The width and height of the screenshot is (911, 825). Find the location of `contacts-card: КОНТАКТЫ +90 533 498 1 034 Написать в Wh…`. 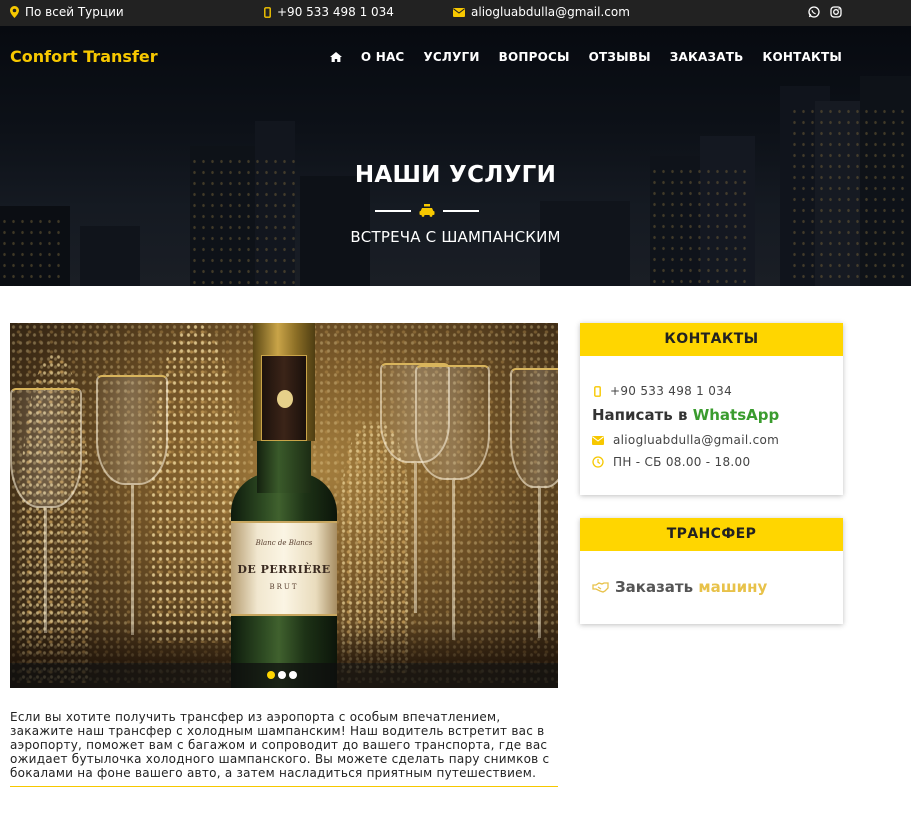

contacts-card: КОНТАКТЫ +90 533 498 1 034 Написать в Wh… is located at coordinates (711, 409).